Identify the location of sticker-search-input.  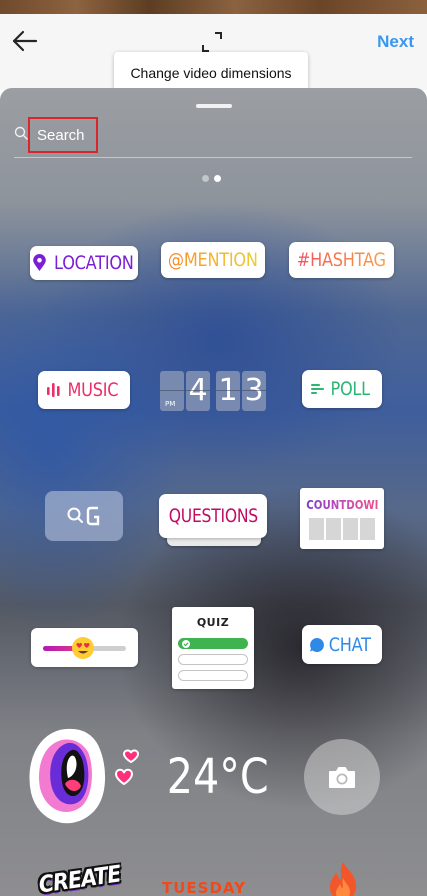
(63, 135).